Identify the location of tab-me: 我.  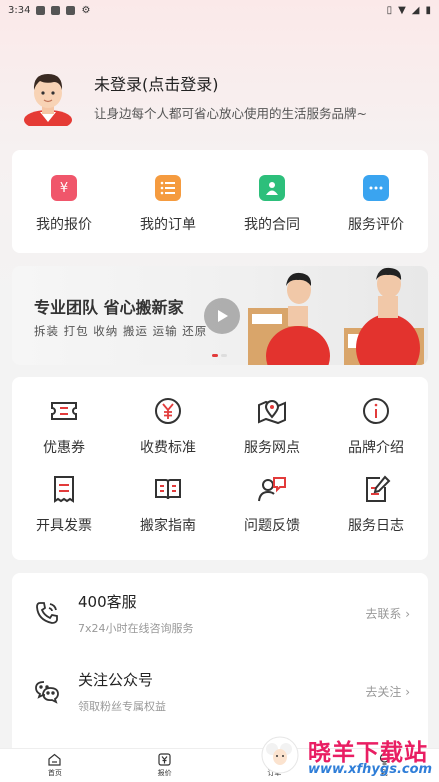
(384, 765).